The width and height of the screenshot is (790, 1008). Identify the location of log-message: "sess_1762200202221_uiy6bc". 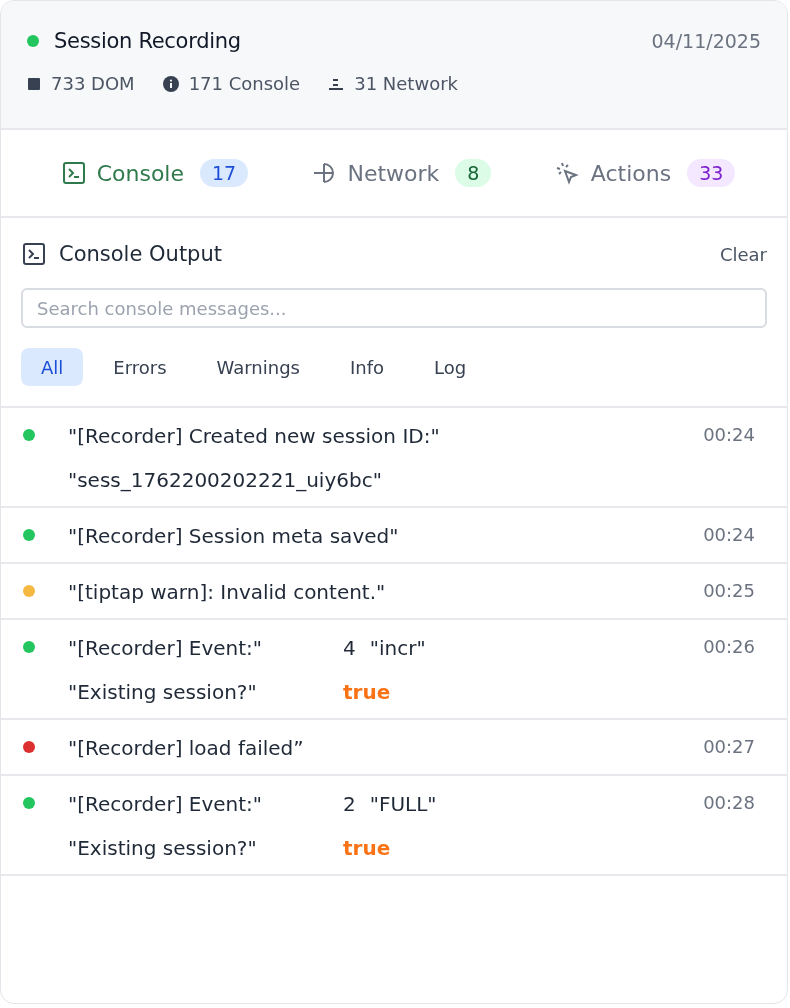
(225, 480).